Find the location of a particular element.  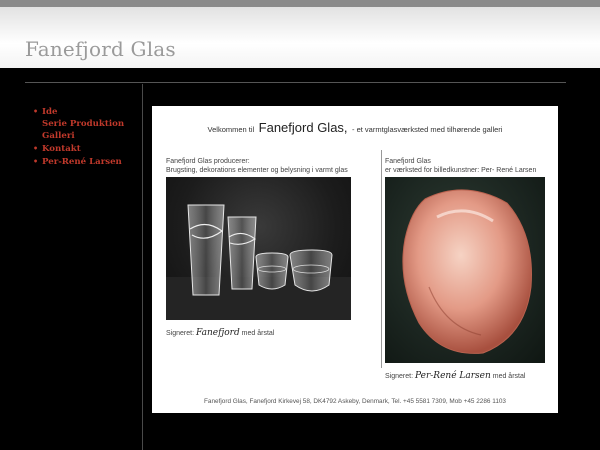

nav-item-galleri: Galleri is located at coordinates (78, 136).